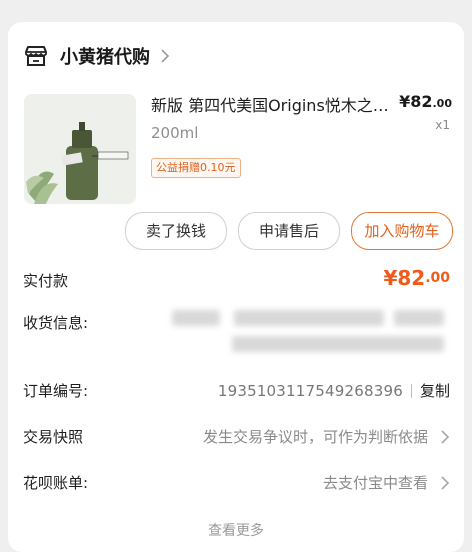 The image size is (472, 552). Describe the element at coordinates (36, 56) in the screenshot. I see `store-icon` at that location.